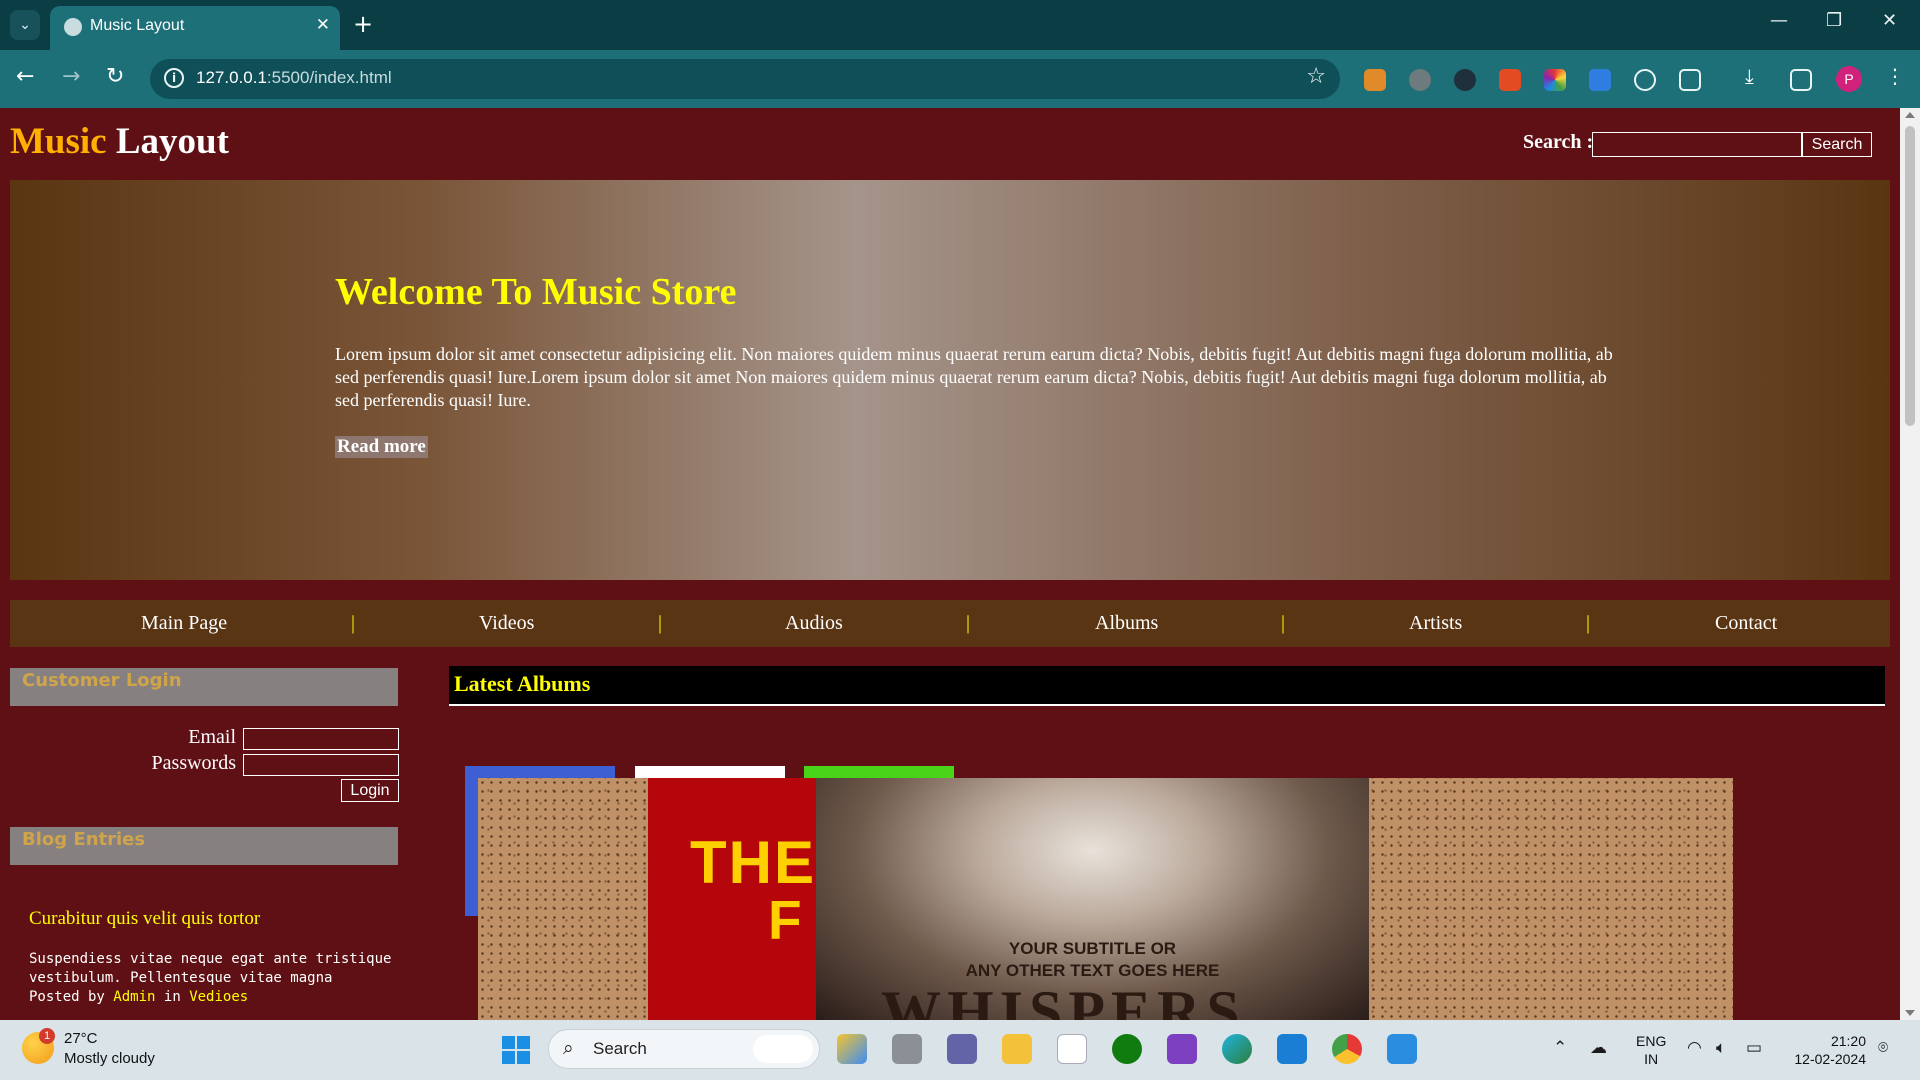 The width and height of the screenshot is (1920, 1080). I want to click on latest-albums-heading: Latest Albums, so click(1167, 686).